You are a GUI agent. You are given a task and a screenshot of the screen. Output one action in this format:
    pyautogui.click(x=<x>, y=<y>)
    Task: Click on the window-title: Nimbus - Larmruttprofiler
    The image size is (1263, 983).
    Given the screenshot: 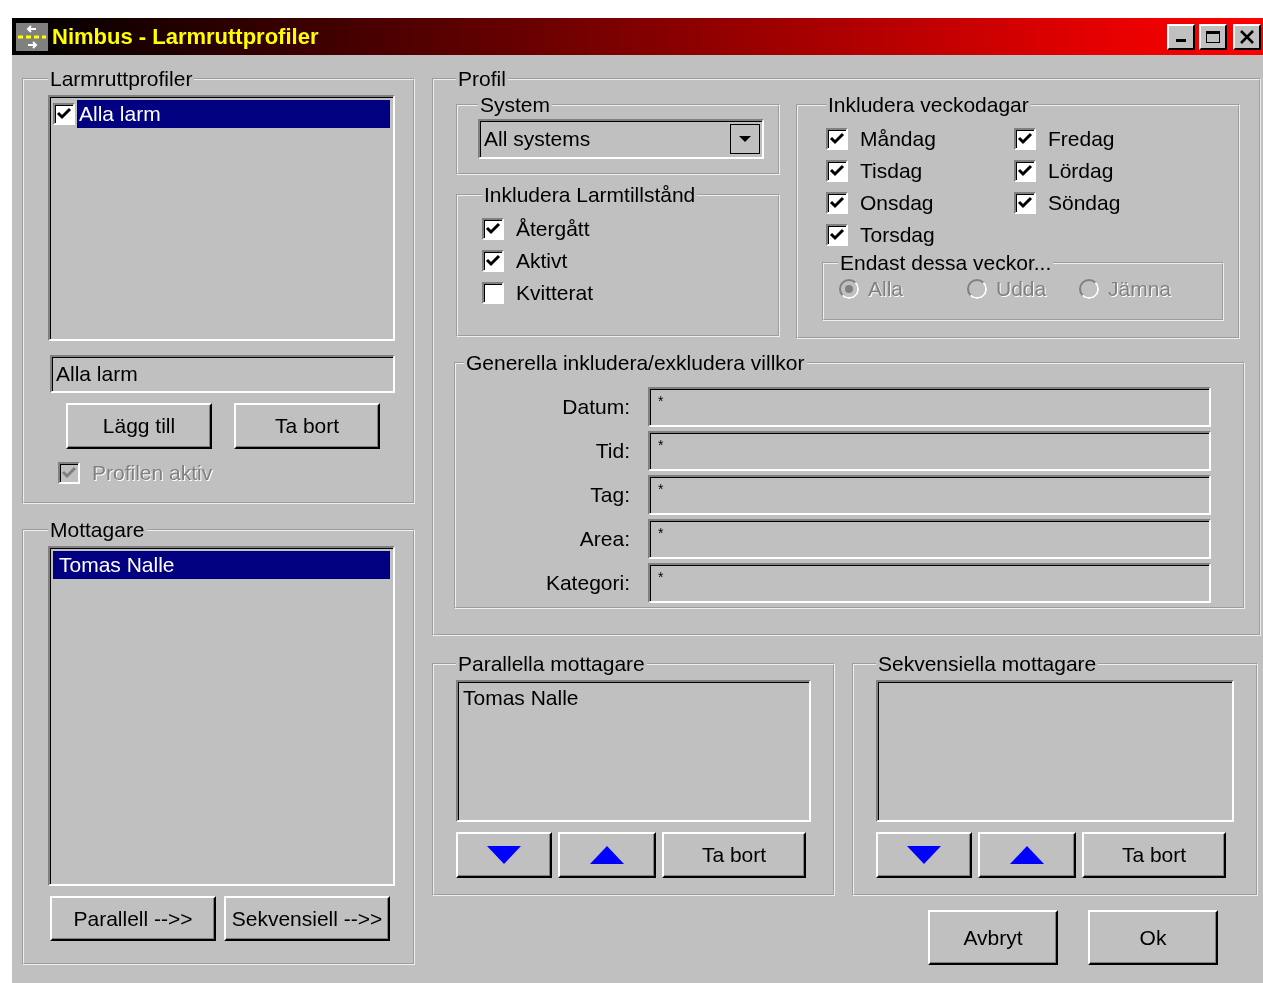 What is the action you would take?
    pyautogui.click(x=186, y=36)
    